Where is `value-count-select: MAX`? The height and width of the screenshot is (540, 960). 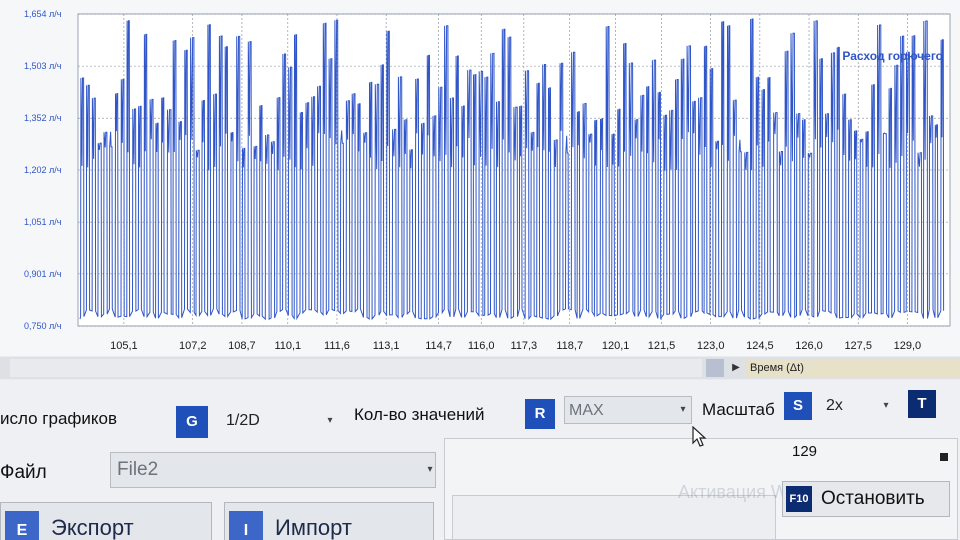
value-count-select: MAX is located at coordinates (628, 410).